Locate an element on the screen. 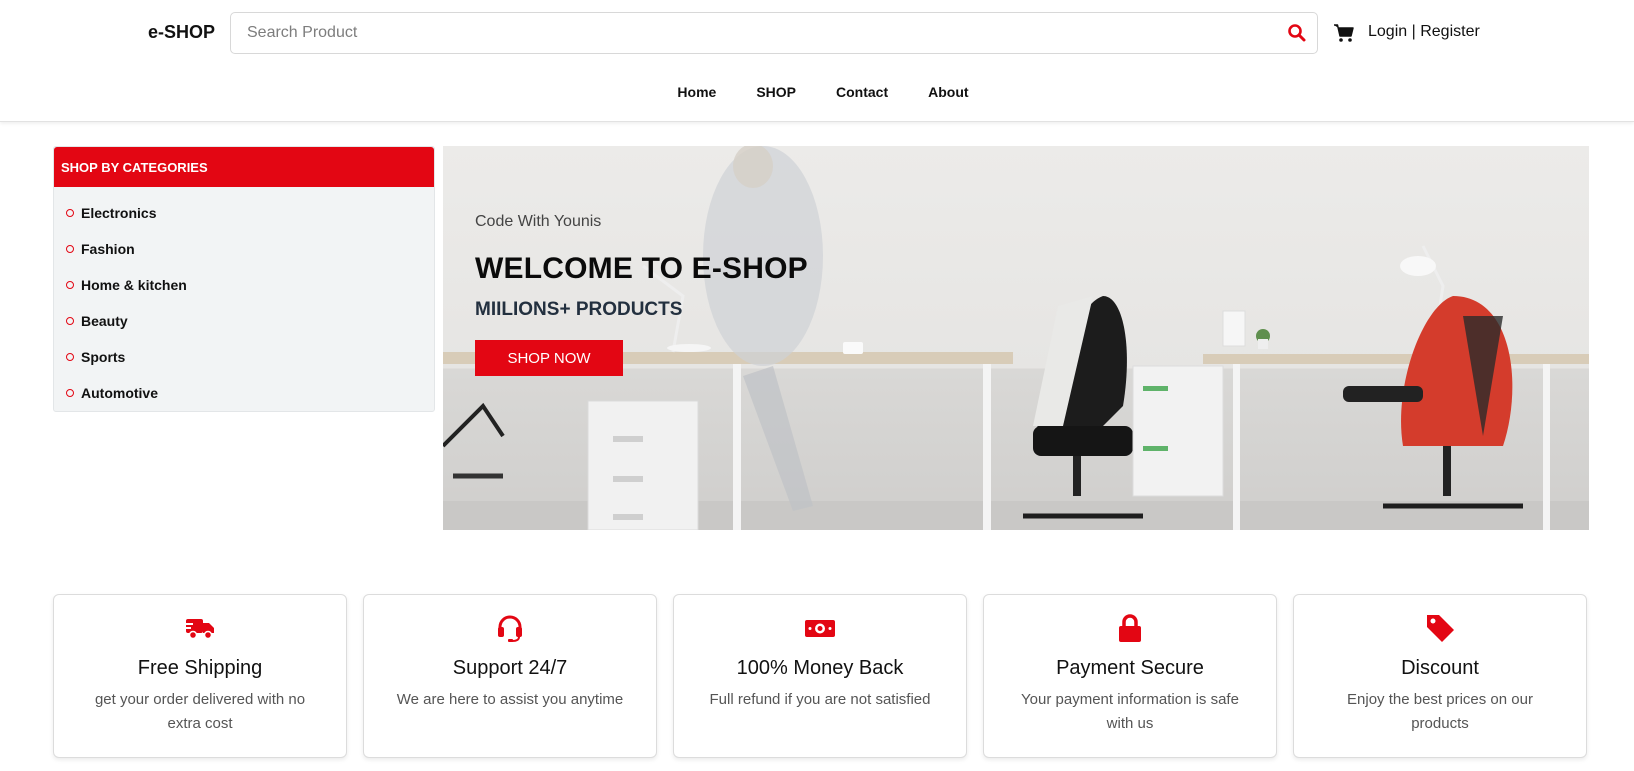 The width and height of the screenshot is (1634, 771). hero-tagline: MIILIONS+ PRODUCTS is located at coordinates (579, 309).